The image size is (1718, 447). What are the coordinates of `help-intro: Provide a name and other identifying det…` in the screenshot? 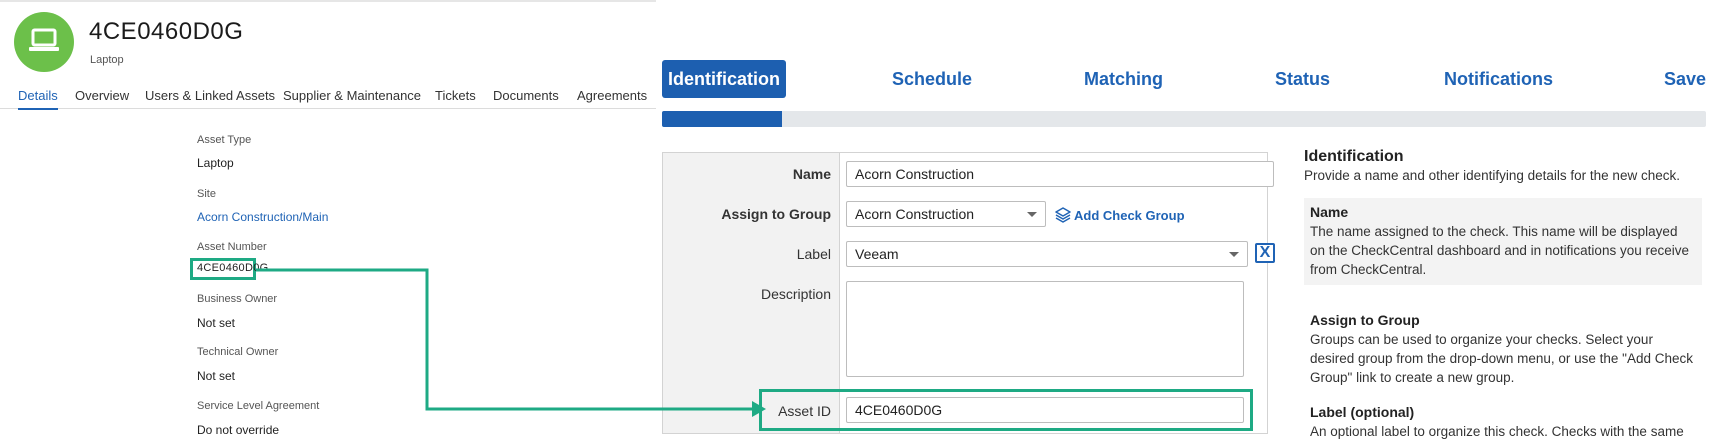 It's located at (1492, 175).